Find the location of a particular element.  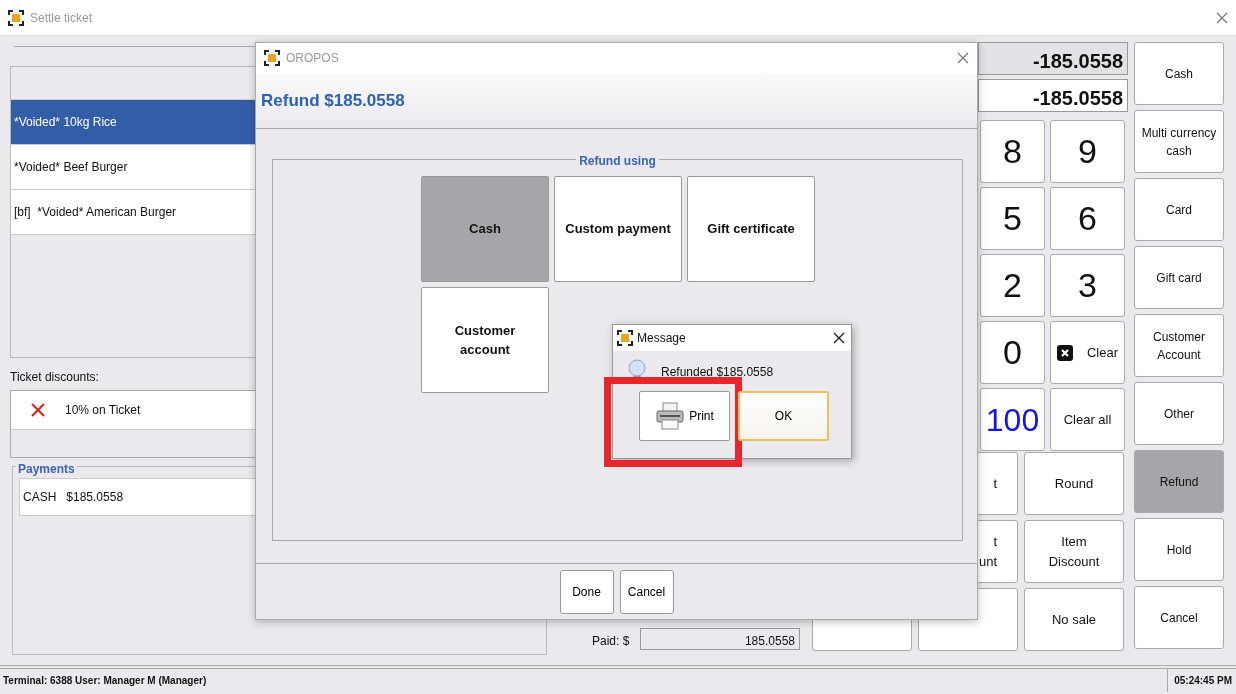

paid-label: Paid: $ is located at coordinates (611, 641).